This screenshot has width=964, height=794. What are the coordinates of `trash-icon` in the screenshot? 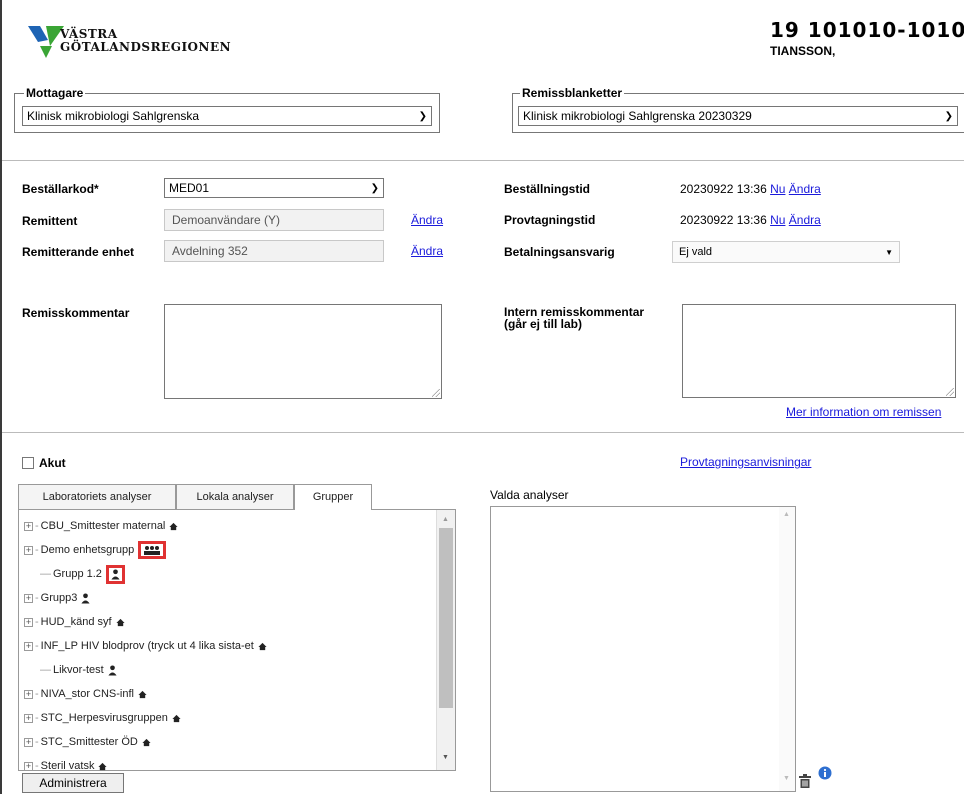 It's located at (805, 782).